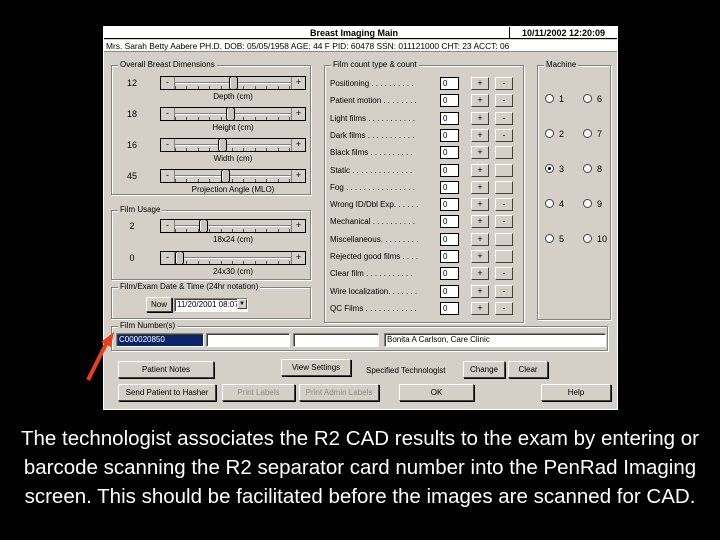  What do you see at coordinates (436, 392) in the screenshot?
I see `ok-button: OK` at bounding box center [436, 392].